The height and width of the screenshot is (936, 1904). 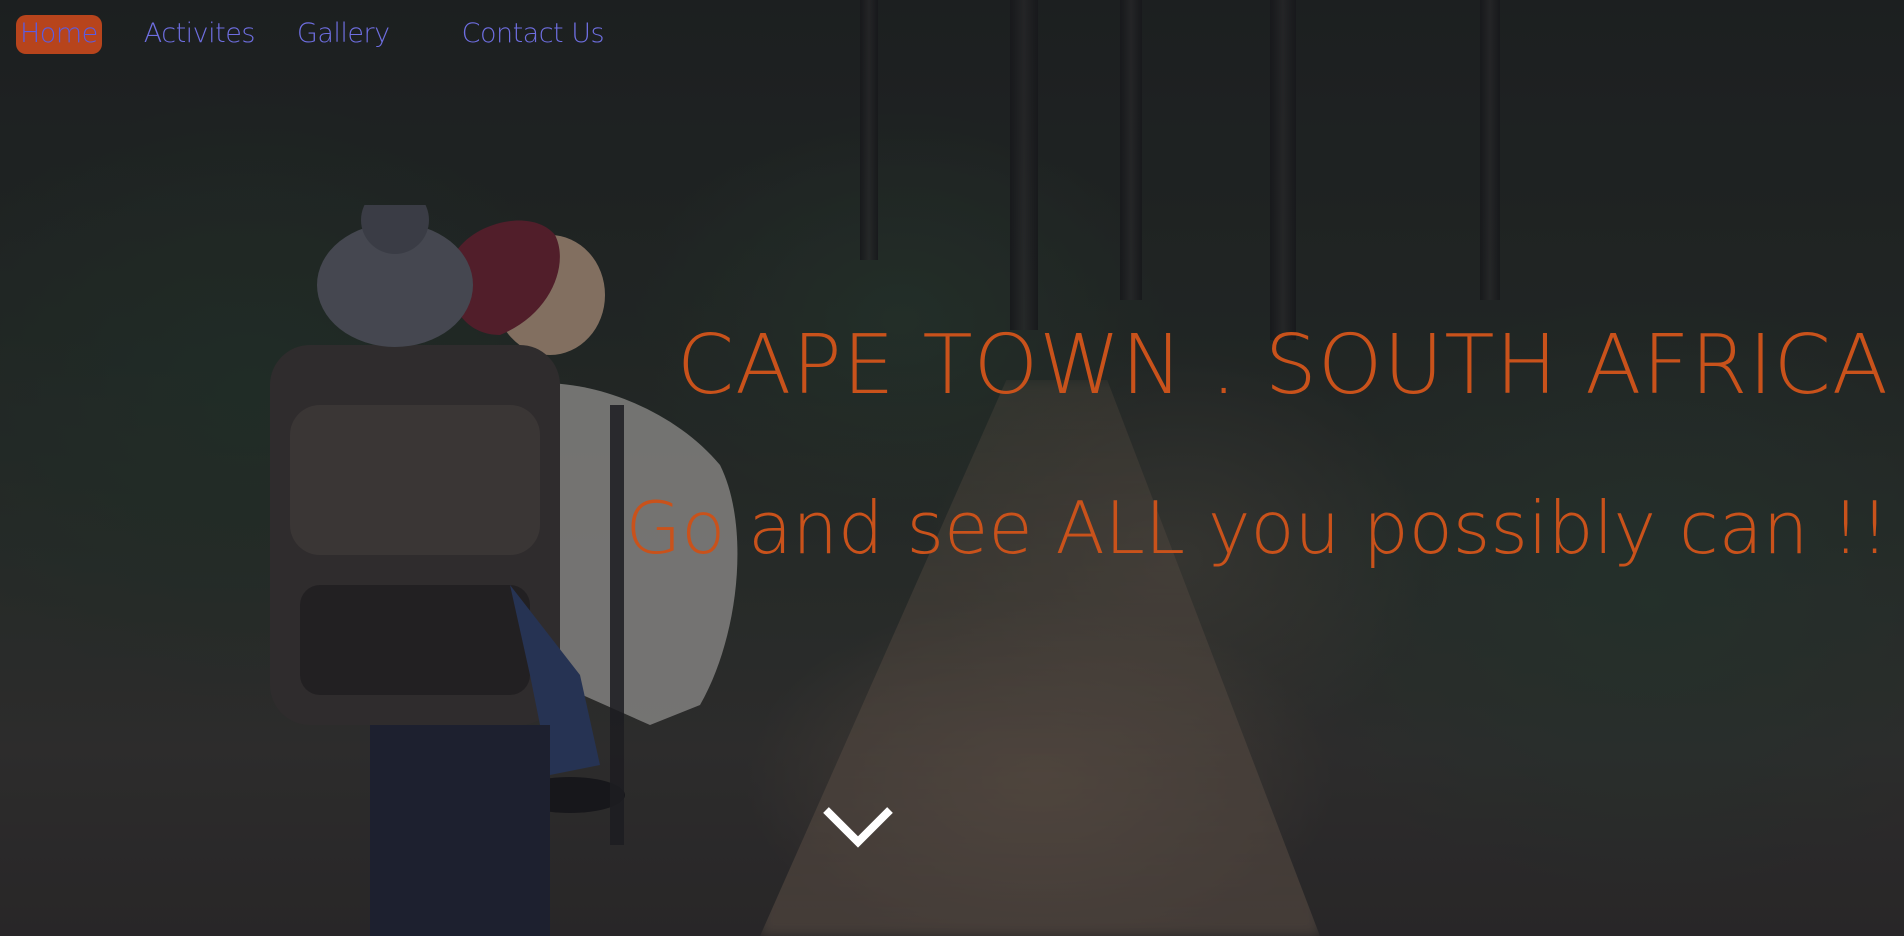 What do you see at coordinates (1282, 365) in the screenshot?
I see `hero-title: CAPE TOWN . SOUTH AFRICA` at bounding box center [1282, 365].